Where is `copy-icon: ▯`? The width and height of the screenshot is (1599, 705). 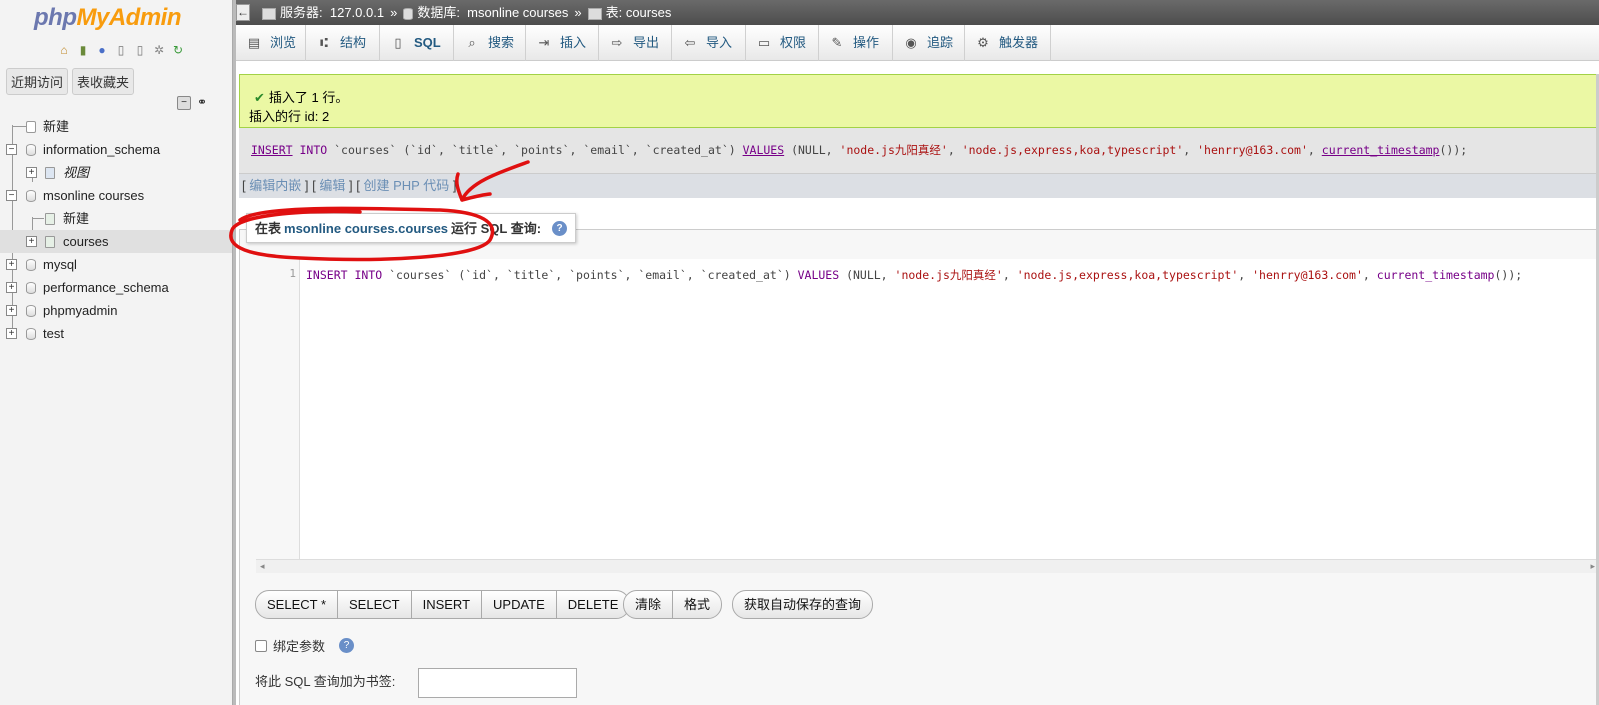
copy-icon: ▯ is located at coordinates (140, 50).